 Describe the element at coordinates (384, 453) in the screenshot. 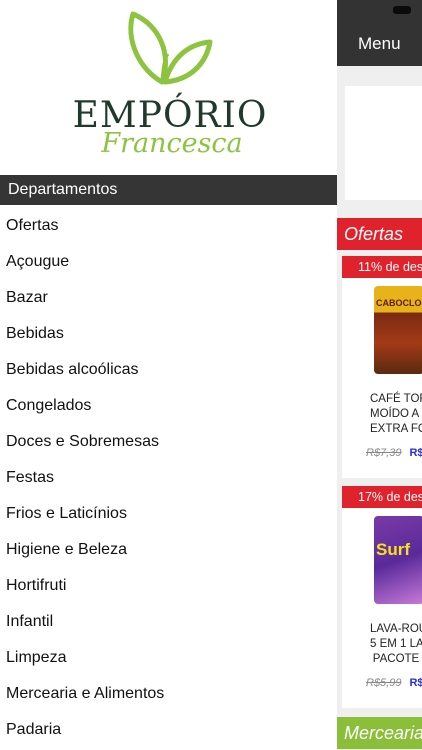

I see `old-price: R$7,39` at that location.